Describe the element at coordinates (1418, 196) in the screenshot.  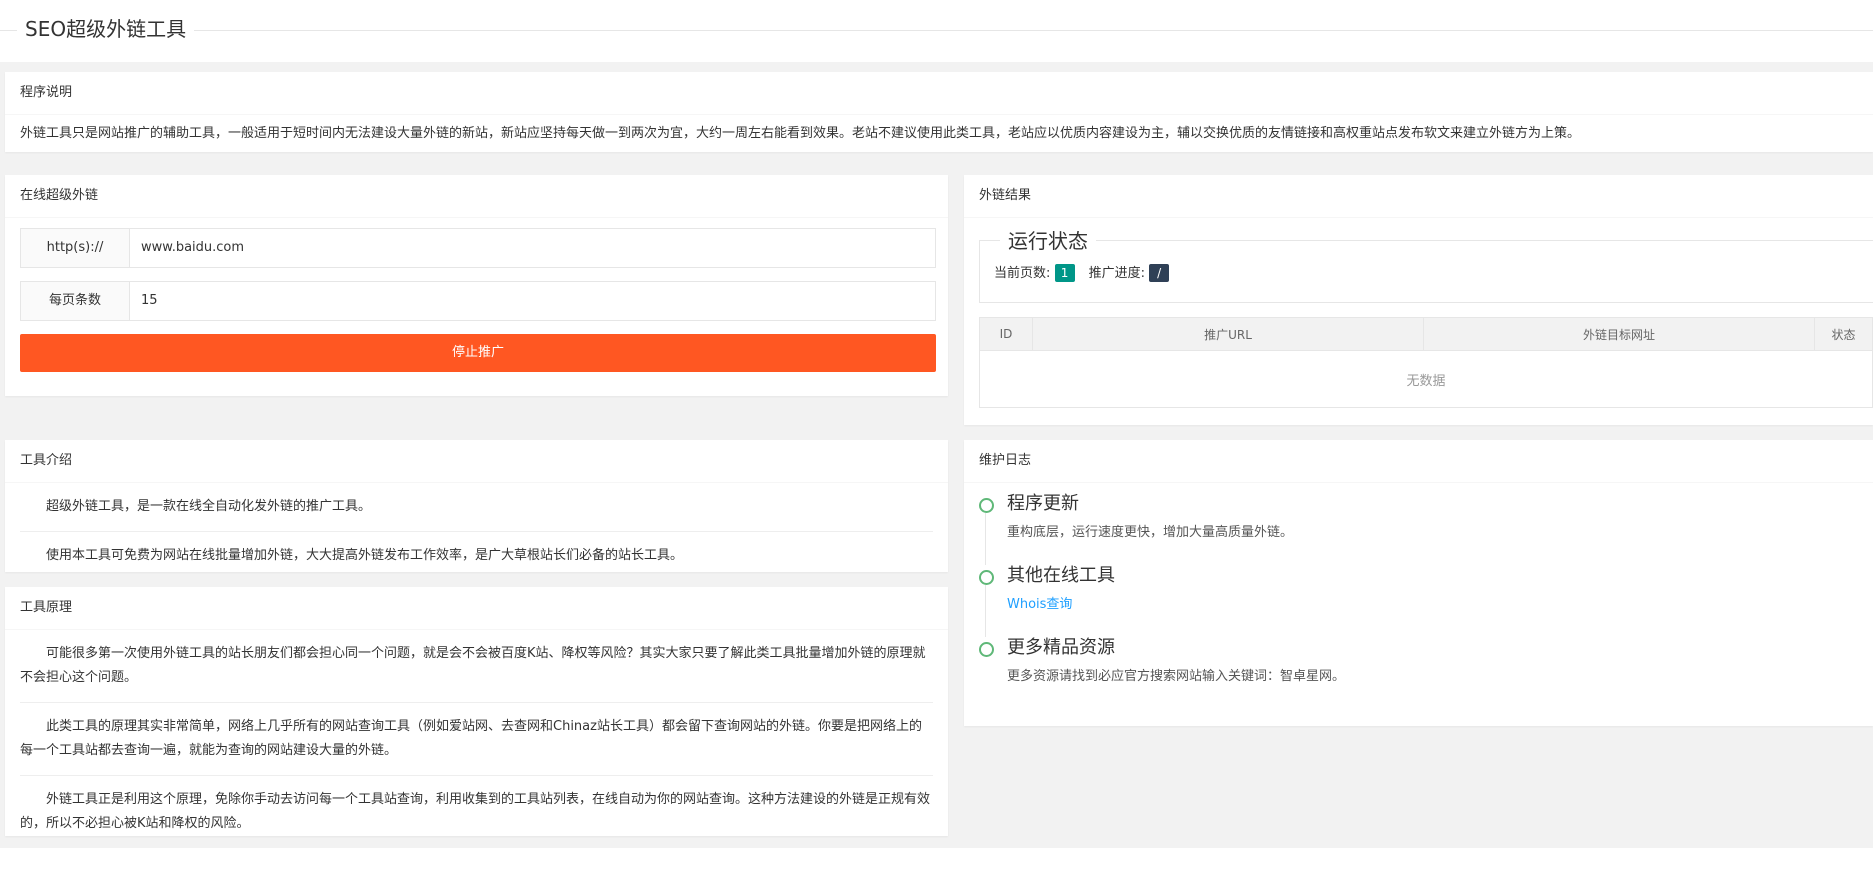
I see `result-header: 外链结果` at that location.